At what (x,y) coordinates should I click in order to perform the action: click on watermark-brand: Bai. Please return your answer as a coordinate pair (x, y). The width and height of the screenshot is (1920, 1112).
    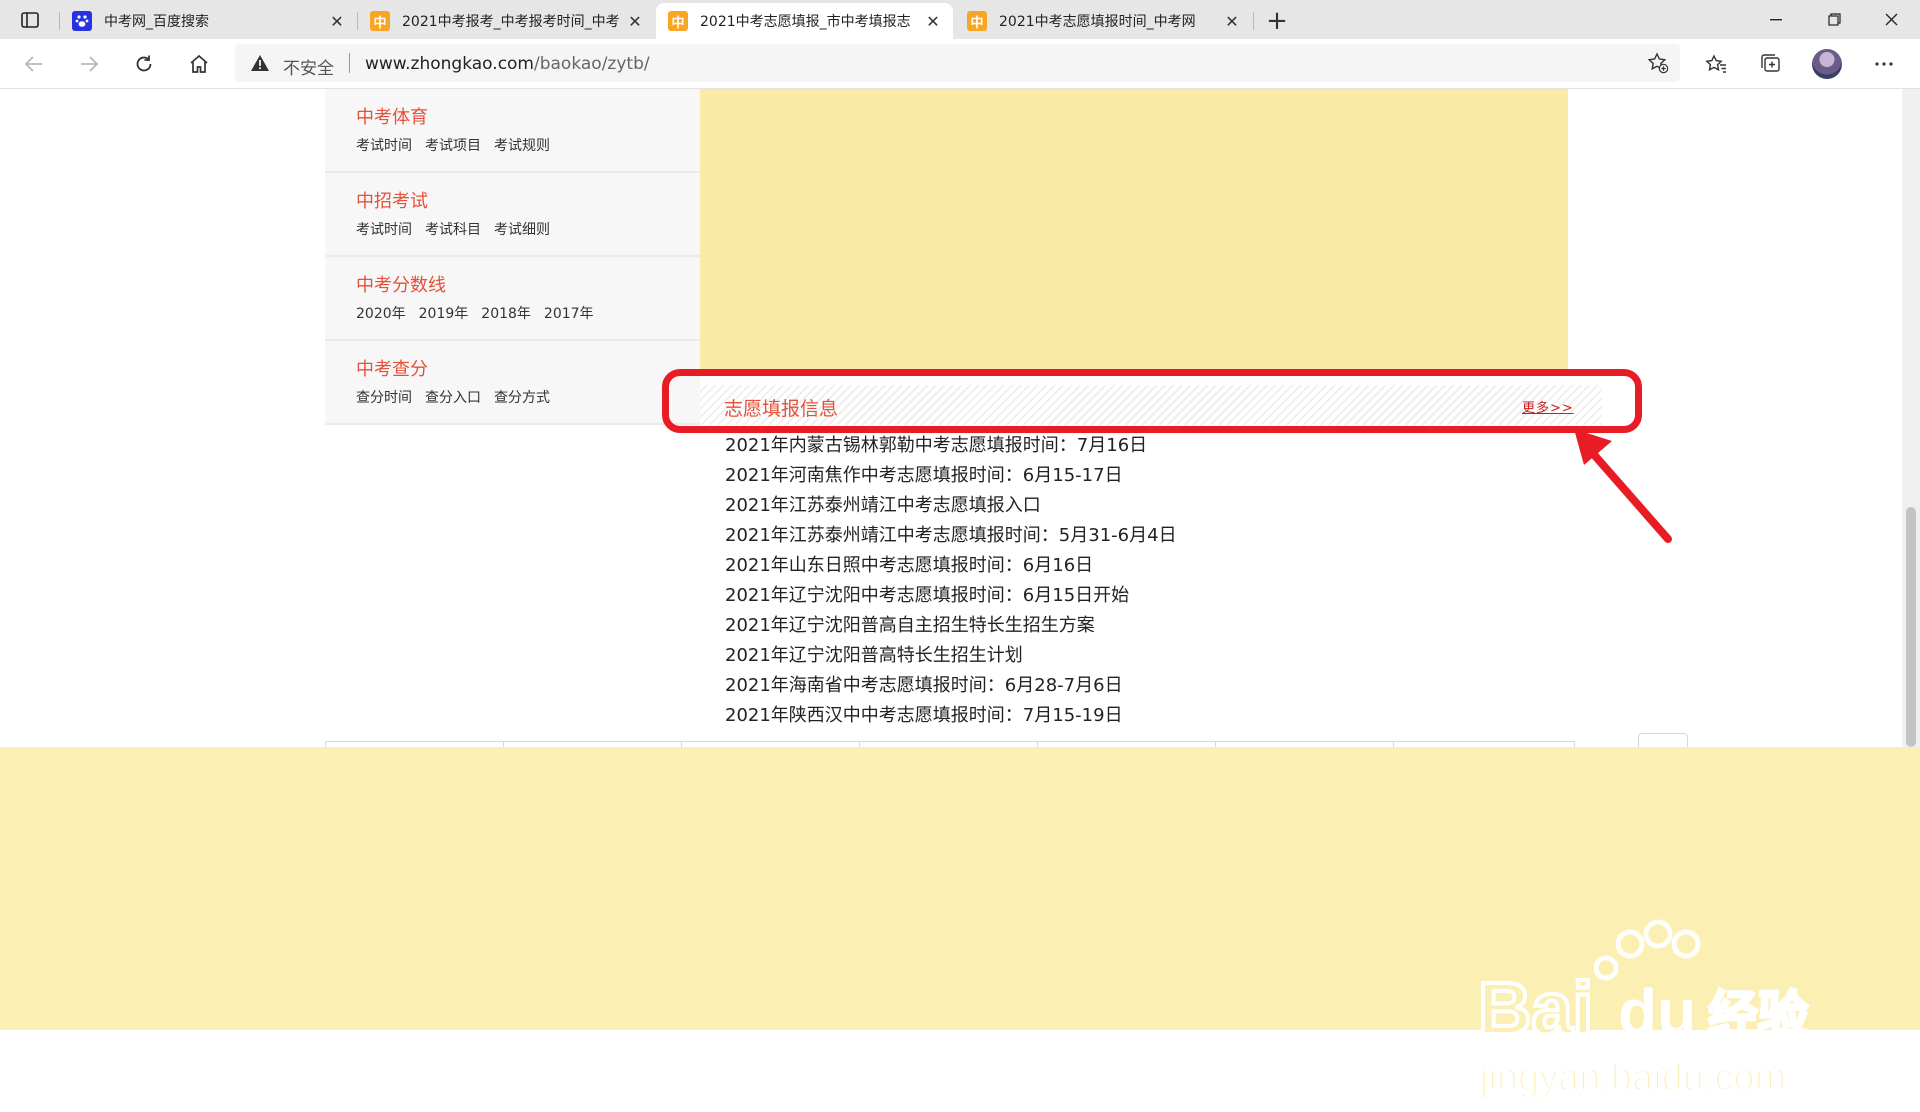
    Looking at the image, I should click on (1535, 1008).